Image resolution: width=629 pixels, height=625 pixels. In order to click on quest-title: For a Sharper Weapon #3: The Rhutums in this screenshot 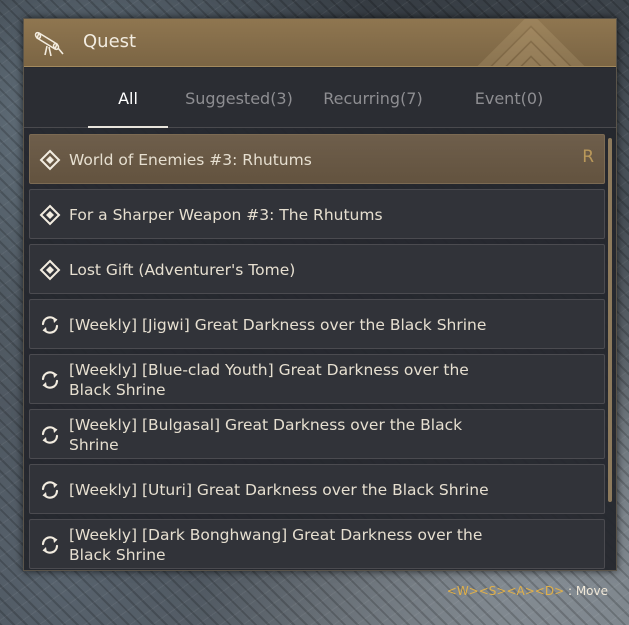, I will do `click(226, 215)`.